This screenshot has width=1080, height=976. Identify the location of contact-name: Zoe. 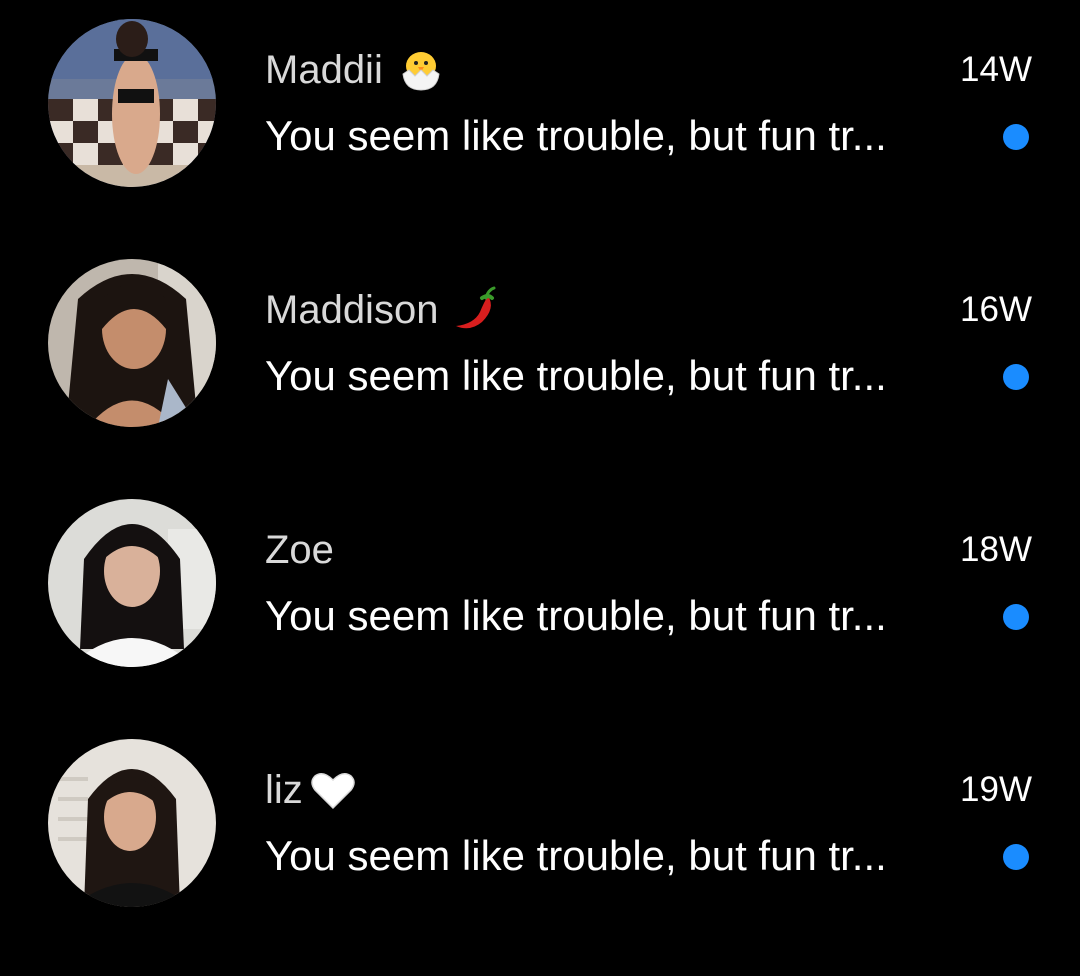
(299, 549).